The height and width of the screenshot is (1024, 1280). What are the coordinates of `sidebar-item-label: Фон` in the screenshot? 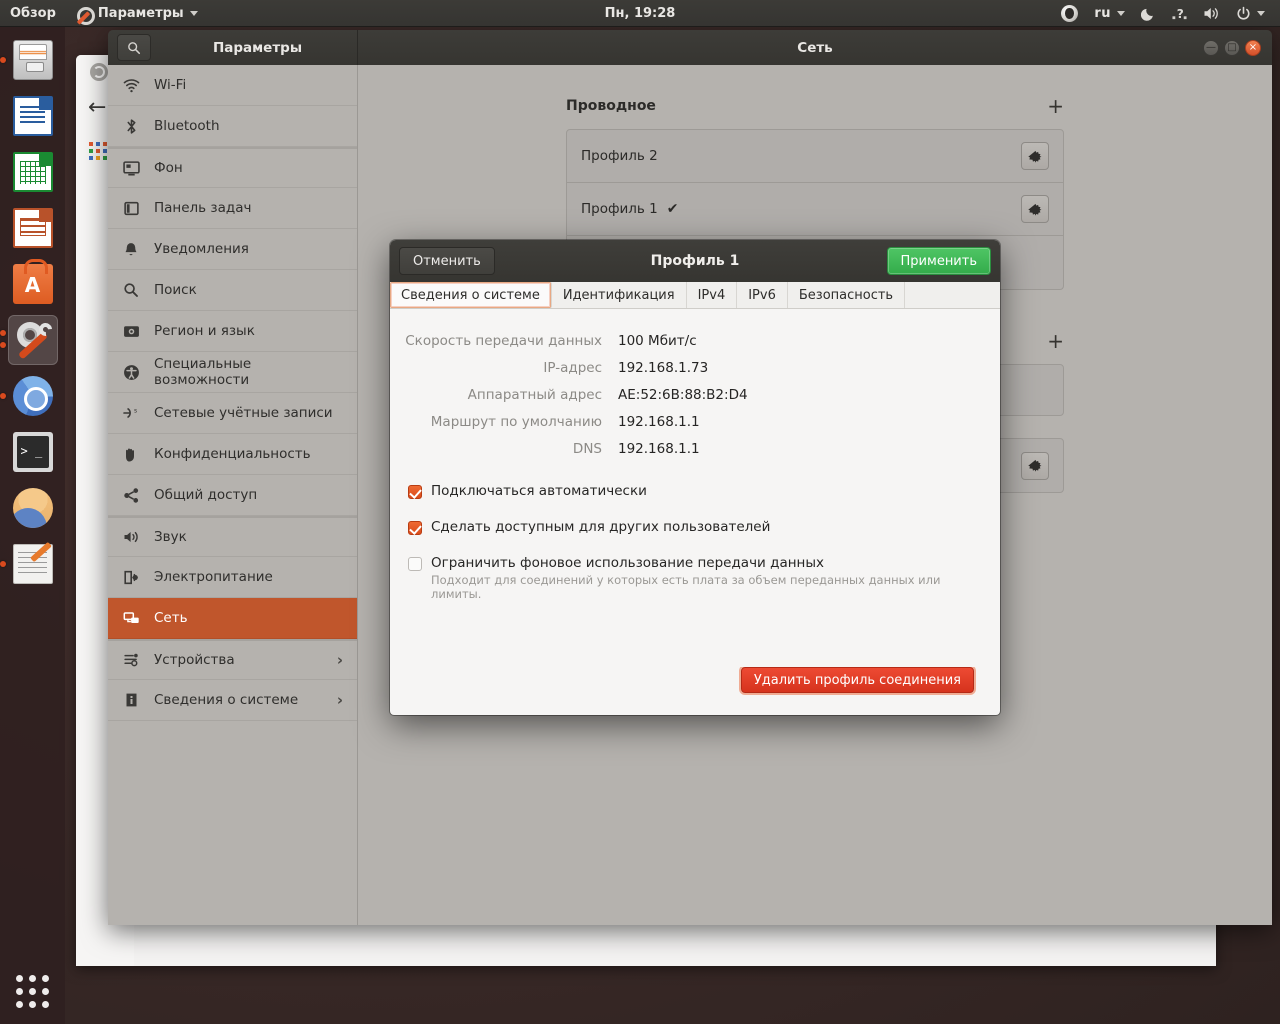 It's located at (168, 168).